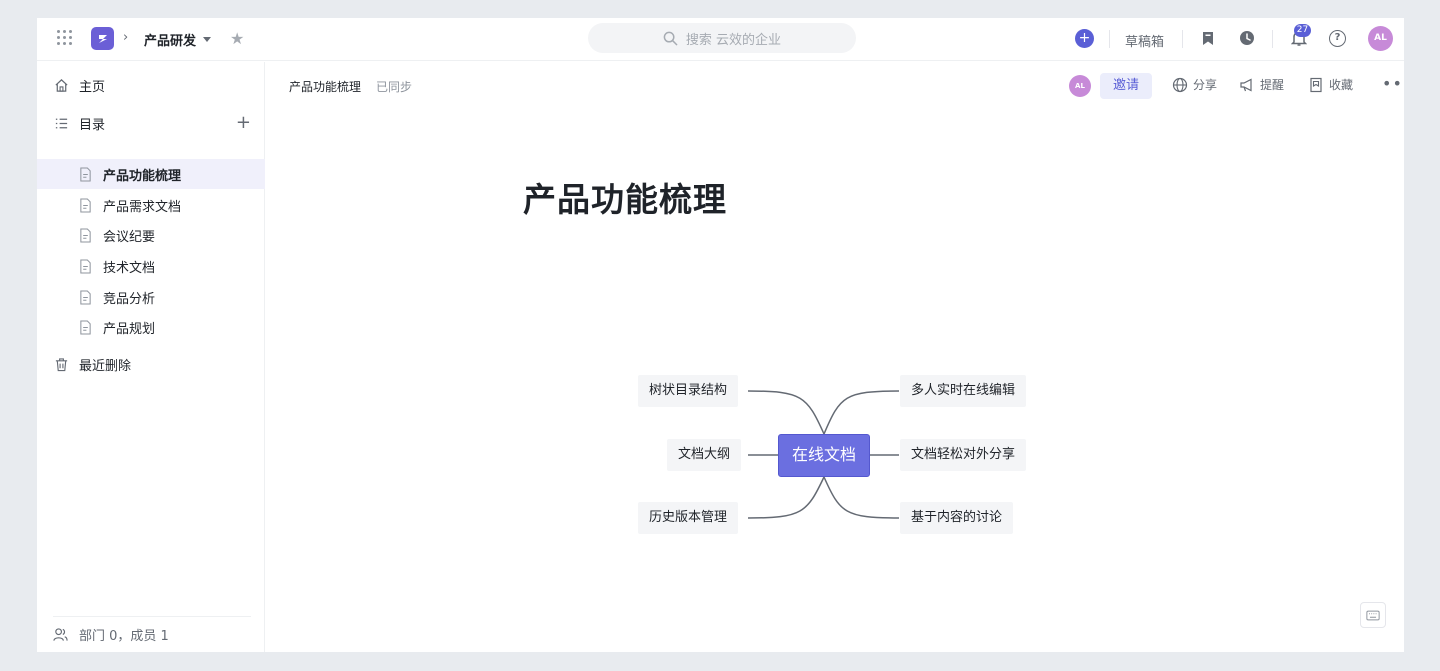  What do you see at coordinates (1208, 38) in the screenshot?
I see `bookmark-icon` at bounding box center [1208, 38].